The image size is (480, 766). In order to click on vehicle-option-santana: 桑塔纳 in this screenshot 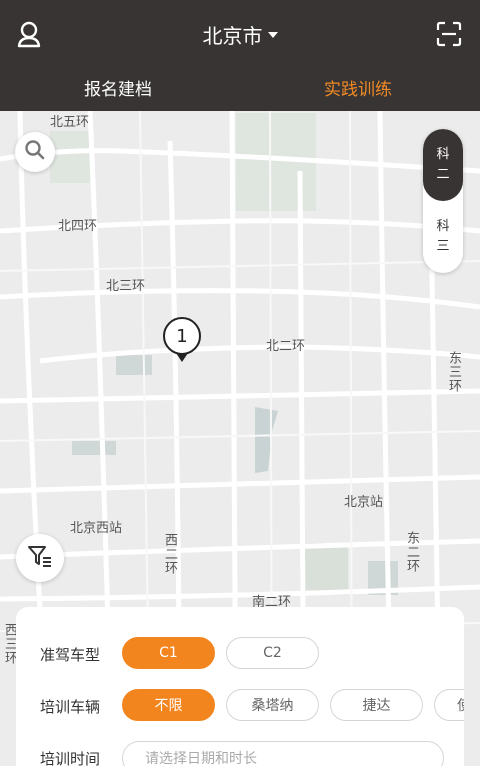, I will do `click(272, 705)`.